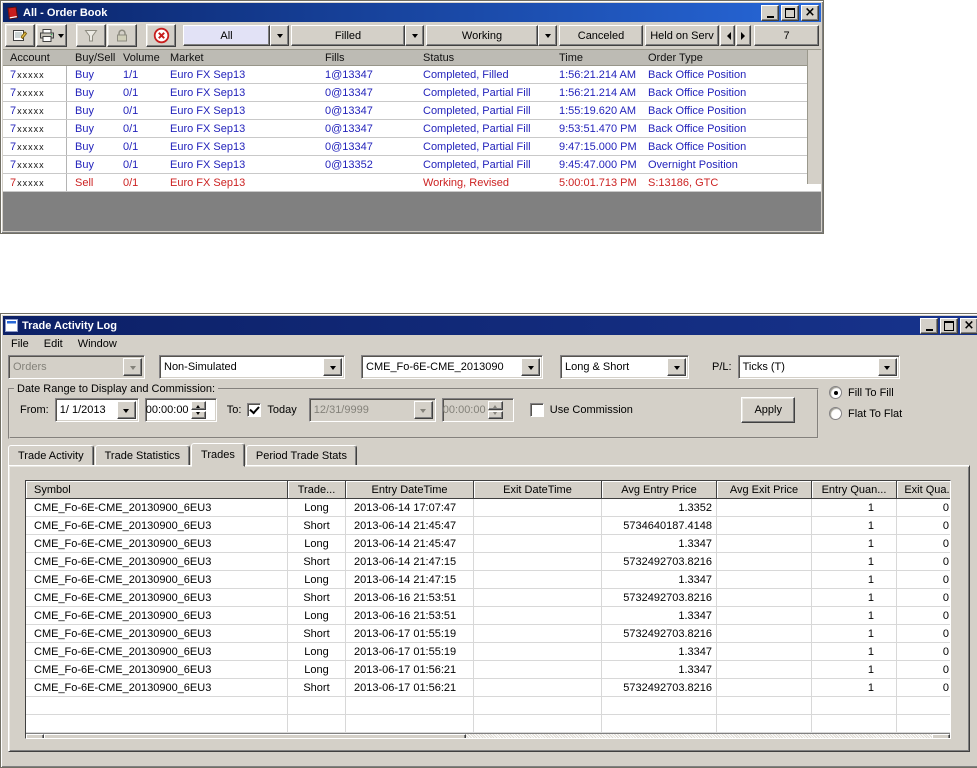 This screenshot has height=768, width=977. Describe the element at coordinates (218, 455) in the screenshot. I see `tab-trades: Trades` at that location.